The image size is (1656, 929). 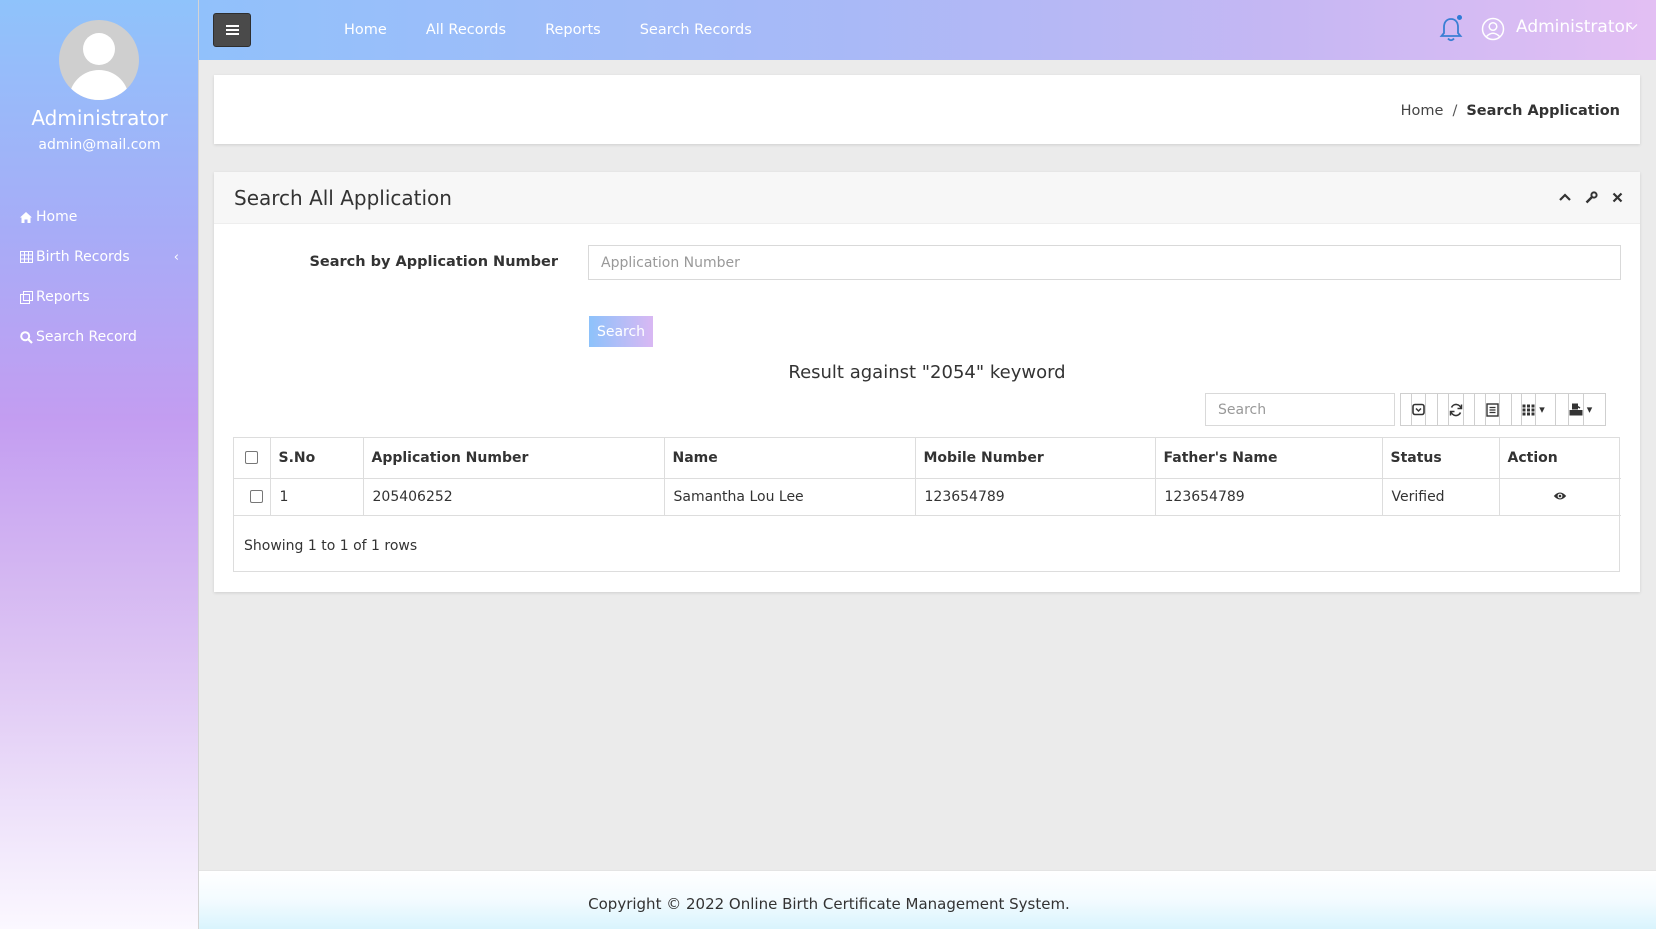 What do you see at coordinates (1529, 409) in the screenshot?
I see `grid-icon` at bounding box center [1529, 409].